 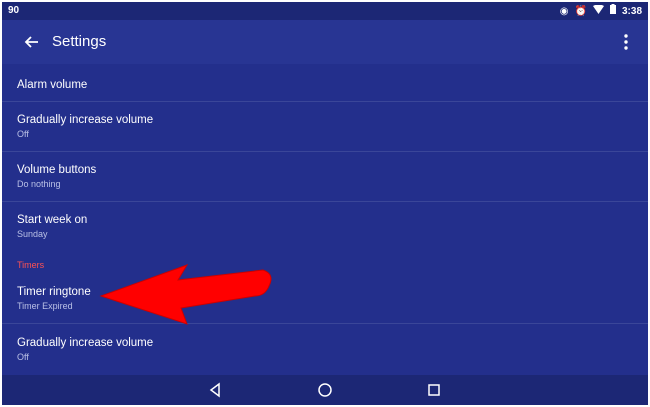 What do you see at coordinates (32, 234) in the screenshot?
I see `setting-value: Sunday` at bounding box center [32, 234].